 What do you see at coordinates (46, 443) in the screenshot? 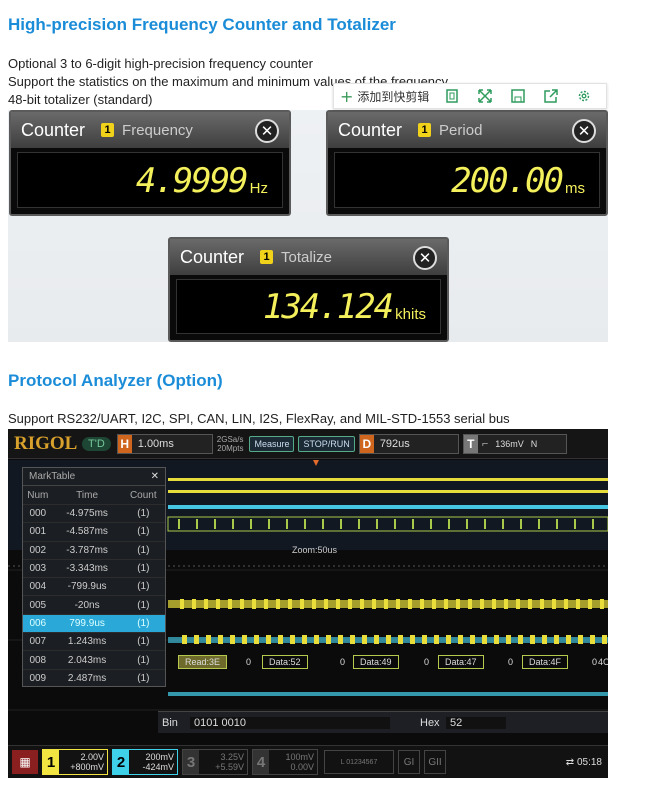
I see `rigol-logo: RIGOL` at bounding box center [46, 443].